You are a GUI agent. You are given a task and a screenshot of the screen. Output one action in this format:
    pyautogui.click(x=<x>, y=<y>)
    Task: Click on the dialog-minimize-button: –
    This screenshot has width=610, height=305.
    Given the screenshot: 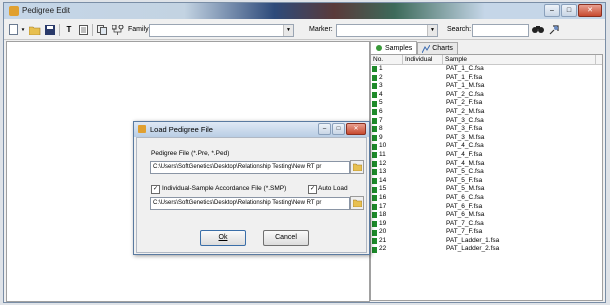 What is the action you would take?
    pyautogui.click(x=324, y=129)
    